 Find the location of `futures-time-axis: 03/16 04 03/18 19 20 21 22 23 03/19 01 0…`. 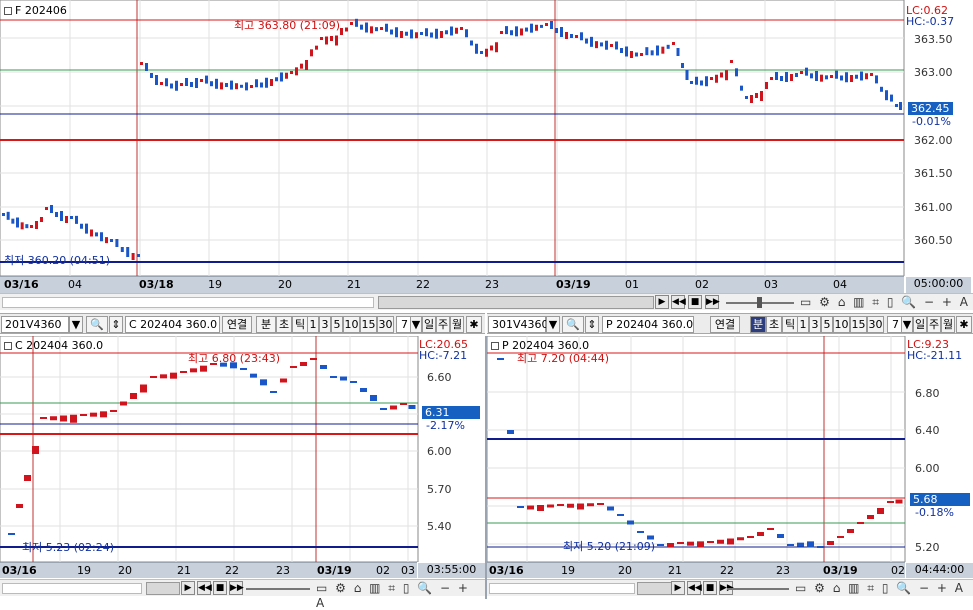

futures-time-axis: 03/16 04 03/18 19 20 21 22 23 03/19 01 0… is located at coordinates (452, 284).